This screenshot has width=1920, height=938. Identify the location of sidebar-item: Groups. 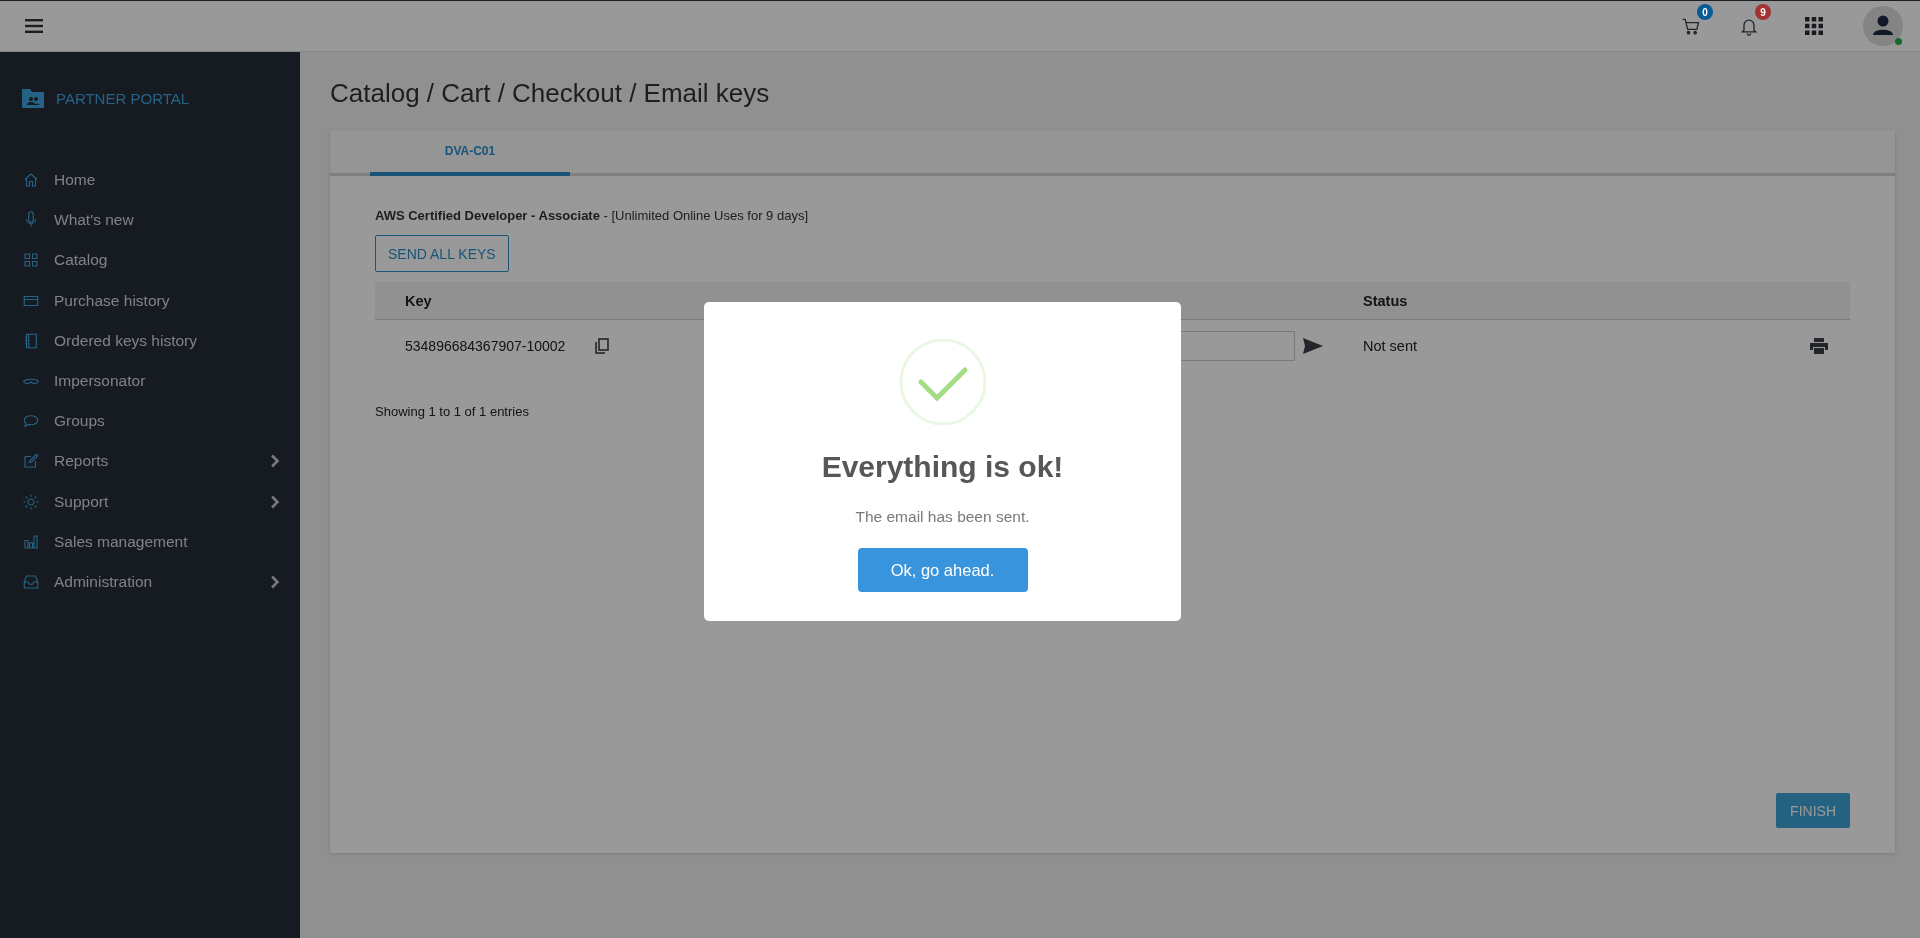
(161, 421).